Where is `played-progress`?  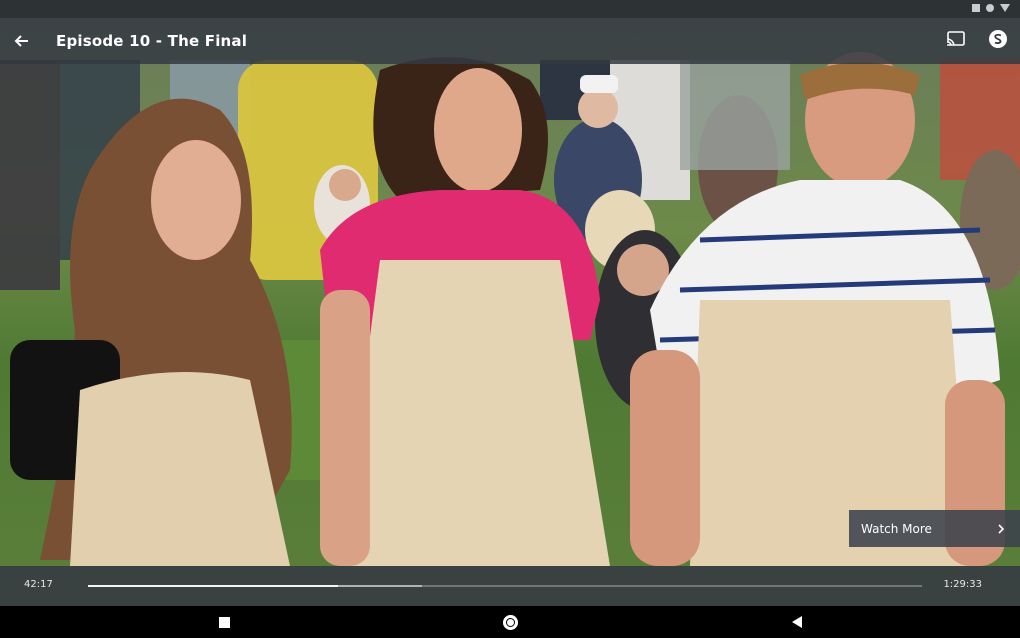
played-progress is located at coordinates (213, 586).